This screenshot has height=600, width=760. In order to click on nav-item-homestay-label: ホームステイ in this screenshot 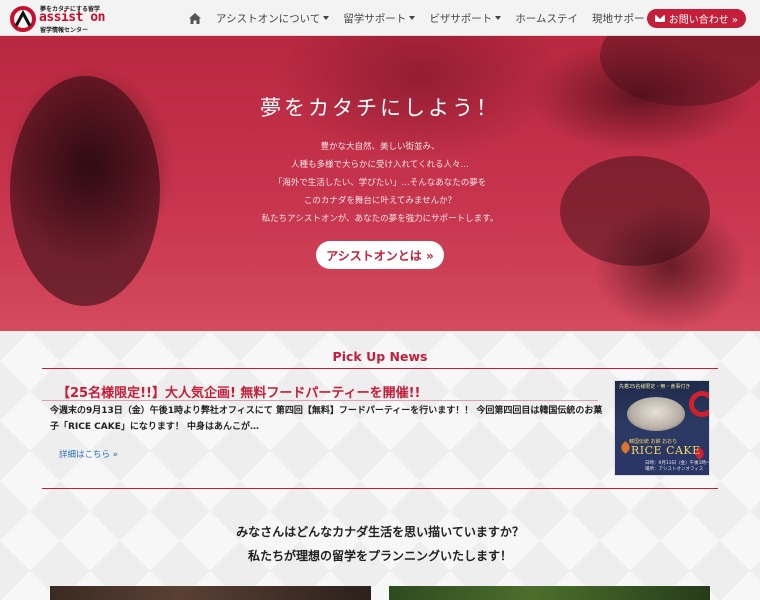, I will do `click(546, 18)`.